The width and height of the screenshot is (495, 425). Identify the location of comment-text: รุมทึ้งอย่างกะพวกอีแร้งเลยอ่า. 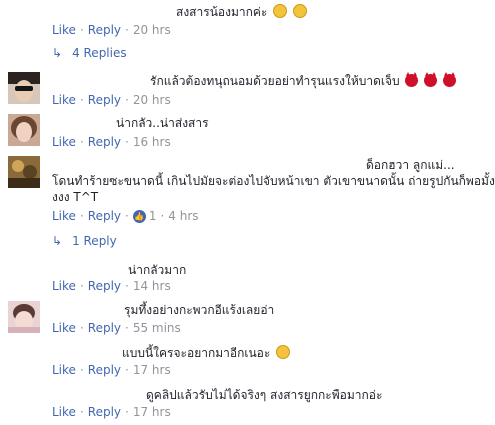
(199, 310).